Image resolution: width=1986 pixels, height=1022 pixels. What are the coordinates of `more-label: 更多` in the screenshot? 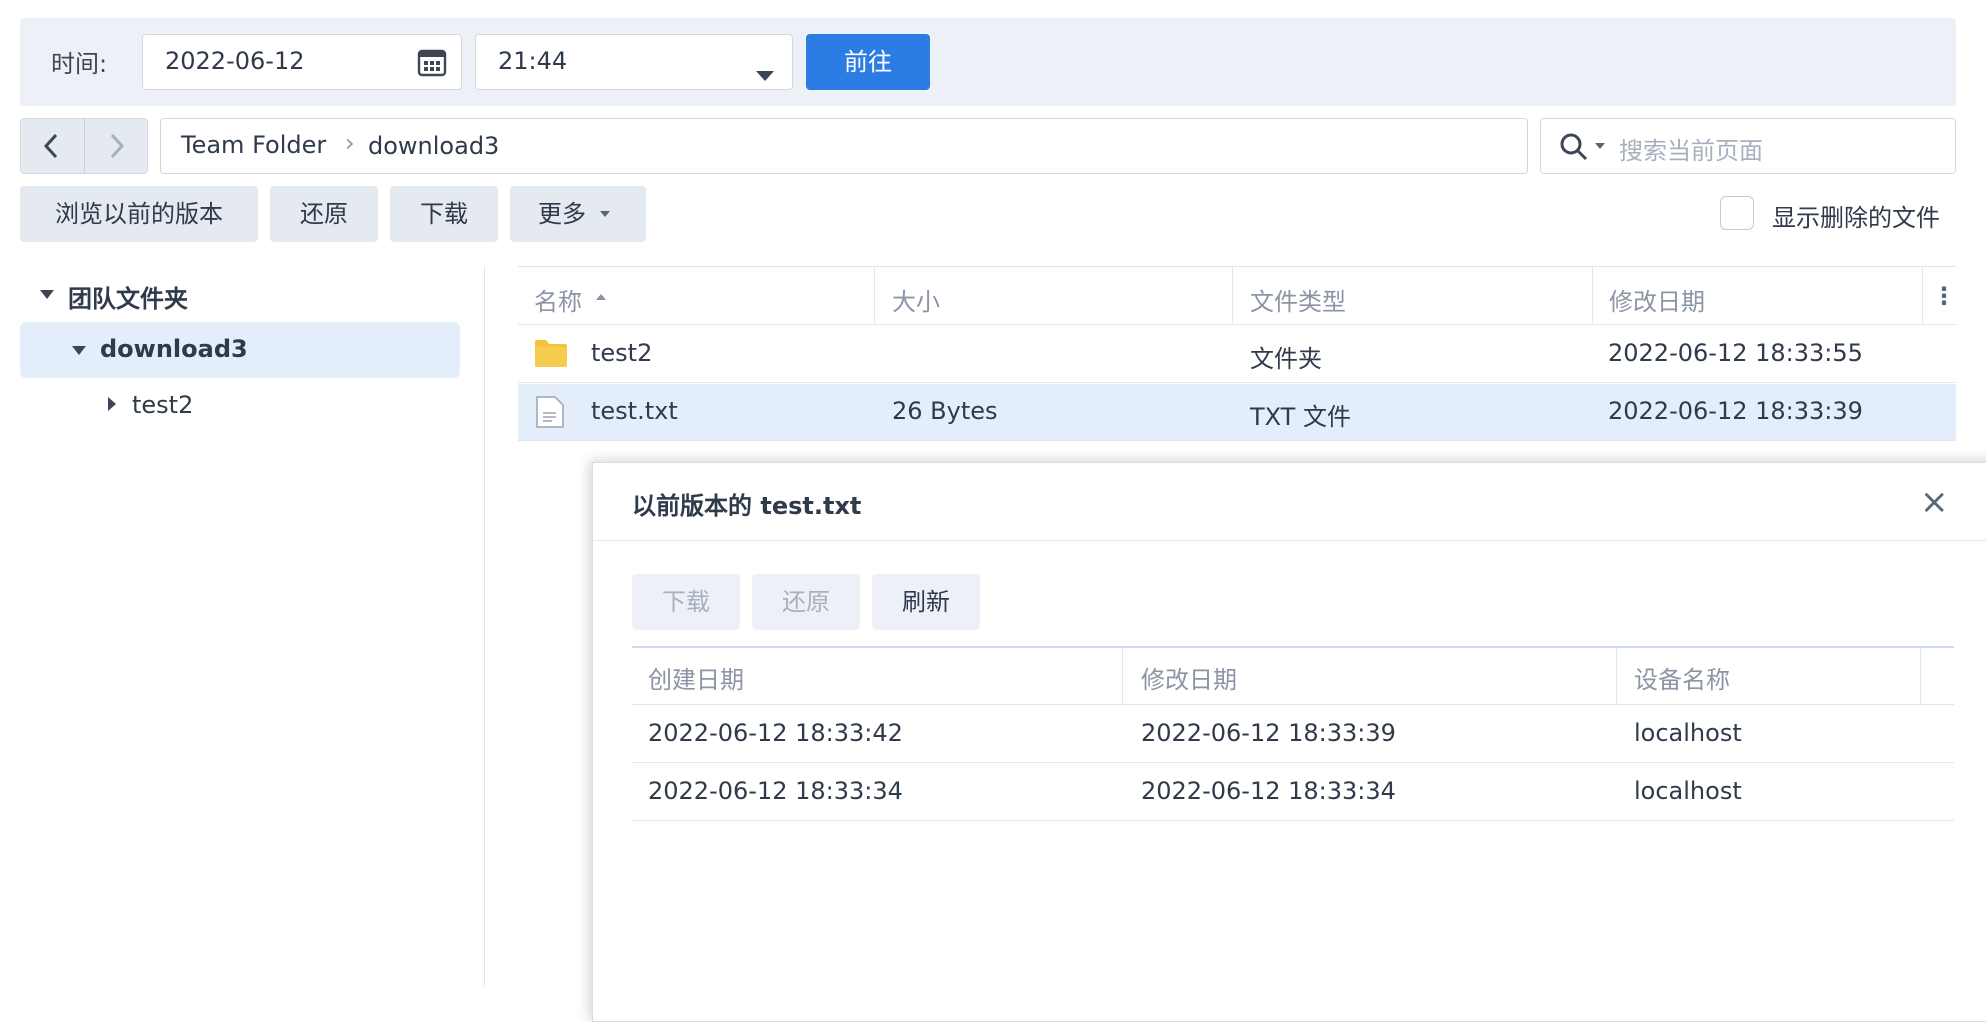 It's located at (562, 214).